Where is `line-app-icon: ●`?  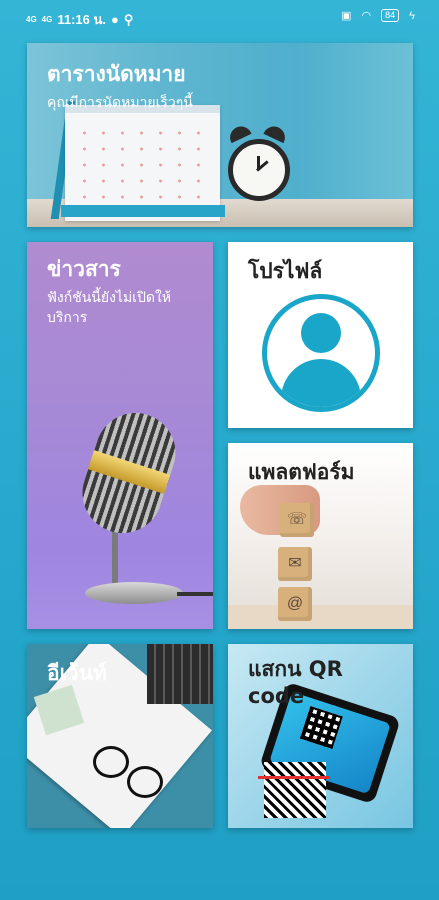 line-app-icon: ● is located at coordinates (115, 19).